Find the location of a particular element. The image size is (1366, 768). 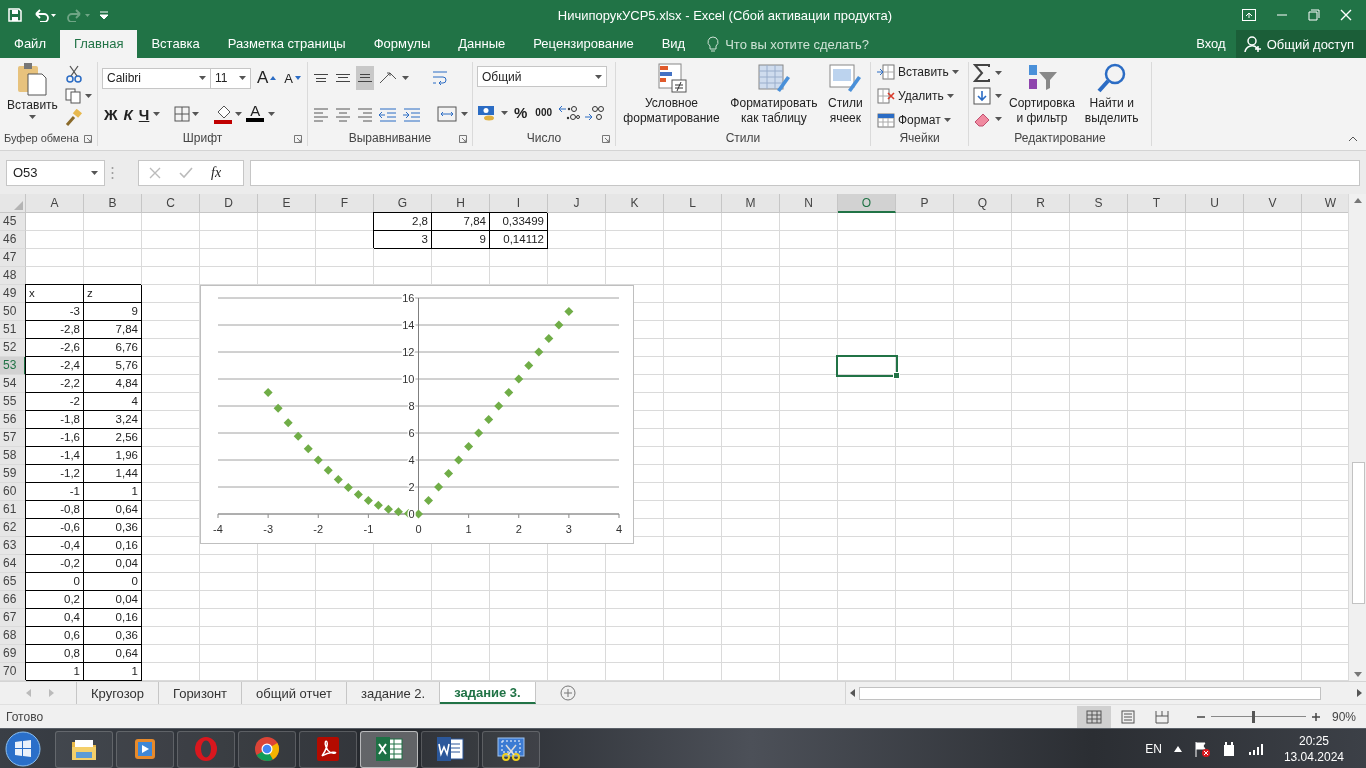

sum-icon is located at coordinates (982, 73).